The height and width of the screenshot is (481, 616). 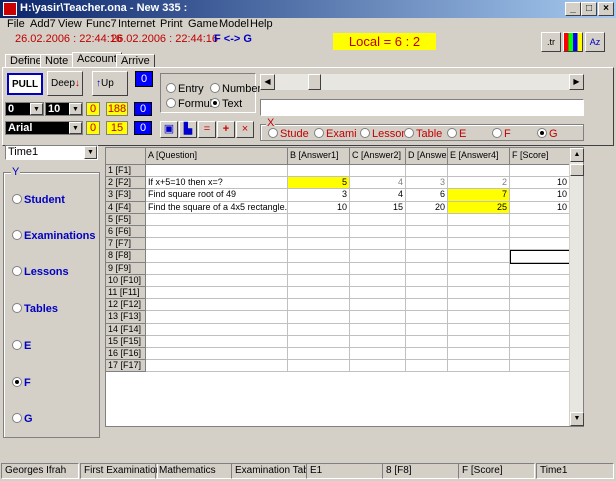 What do you see at coordinates (217, 156) in the screenshot?
I see `column-header: A [Question]` at bounding box center [217, 156].